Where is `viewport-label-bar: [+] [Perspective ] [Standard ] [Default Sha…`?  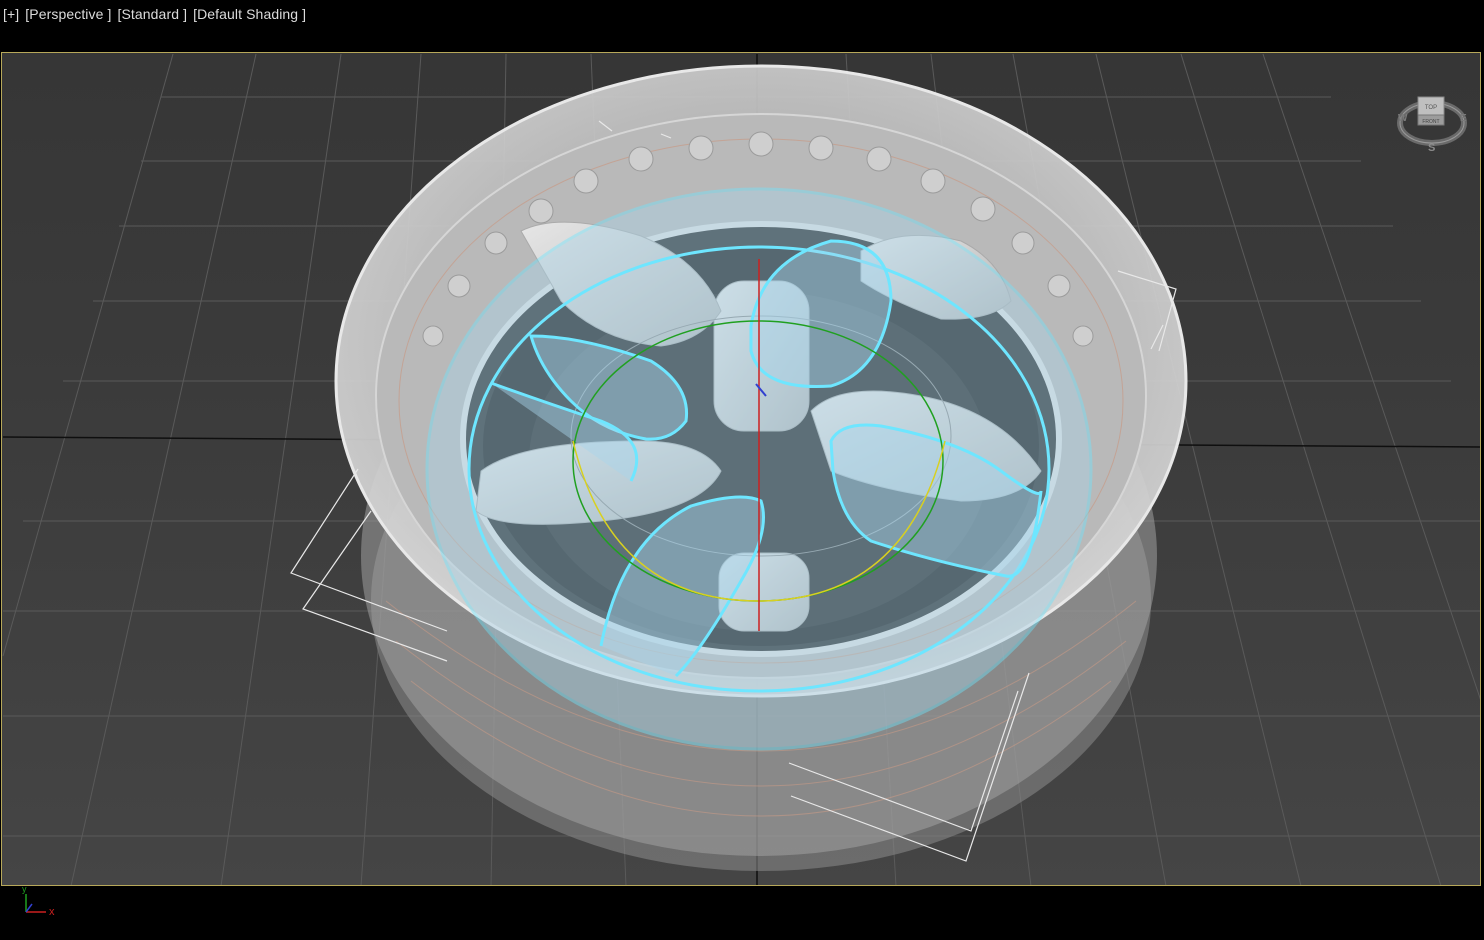
viewport-label-bar: [+] [Perspective ] [Standard ] [Default Sha… is located at coordinates (742, 26).